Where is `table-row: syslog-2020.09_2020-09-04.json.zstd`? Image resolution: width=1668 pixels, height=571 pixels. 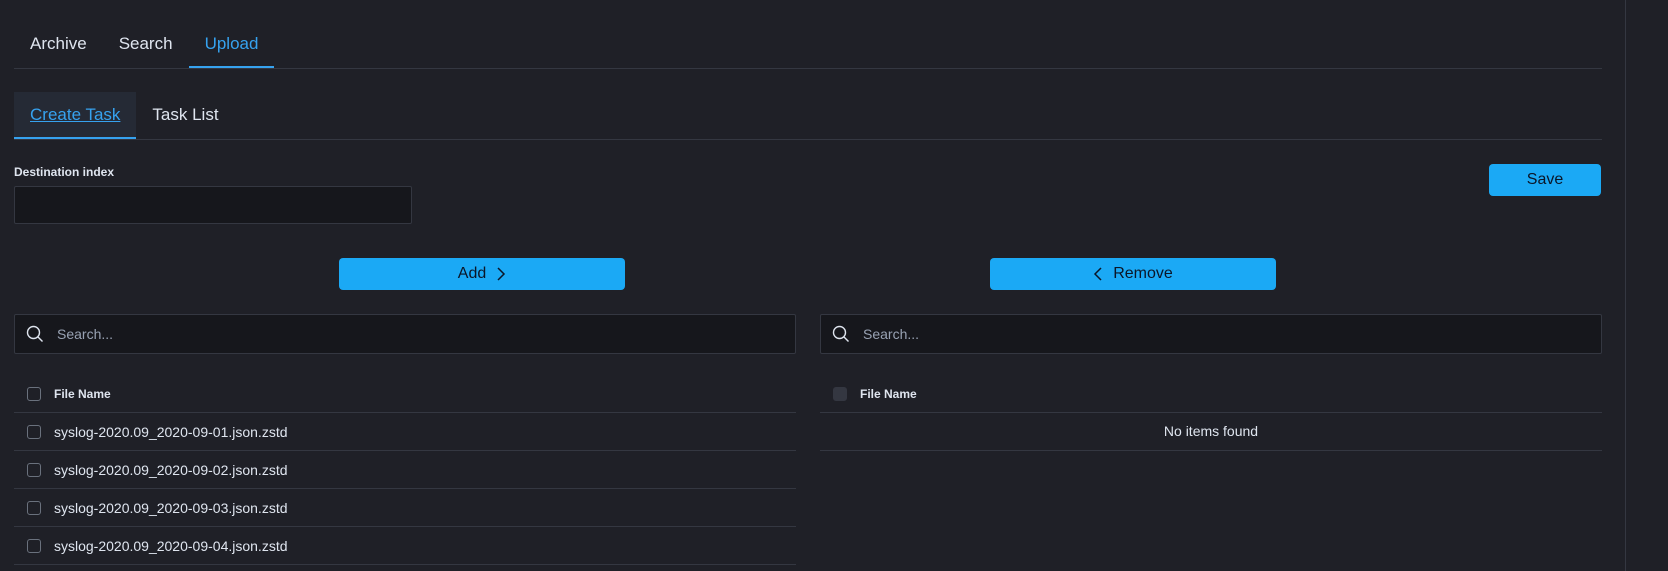 table-row: syslog-2020.09_2020-09-04.json.zstd is located at coordinates (405, 546).